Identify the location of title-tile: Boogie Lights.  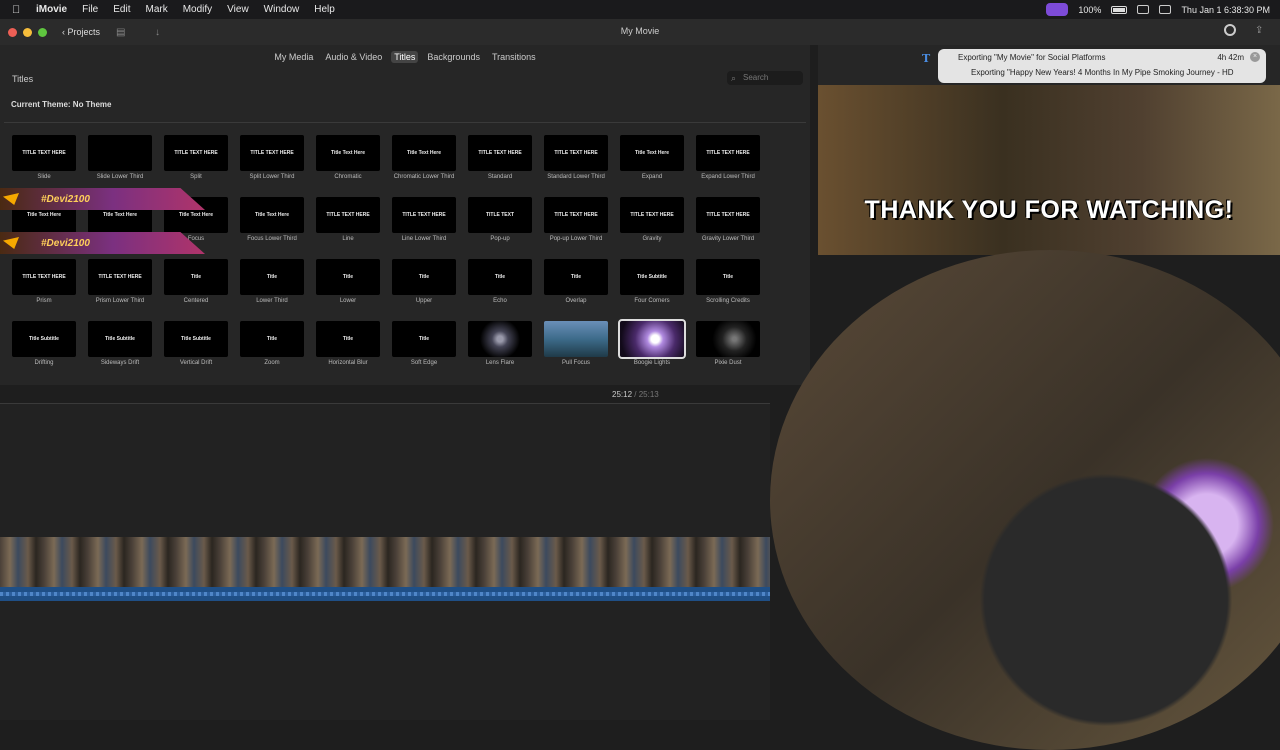
(652, 351).